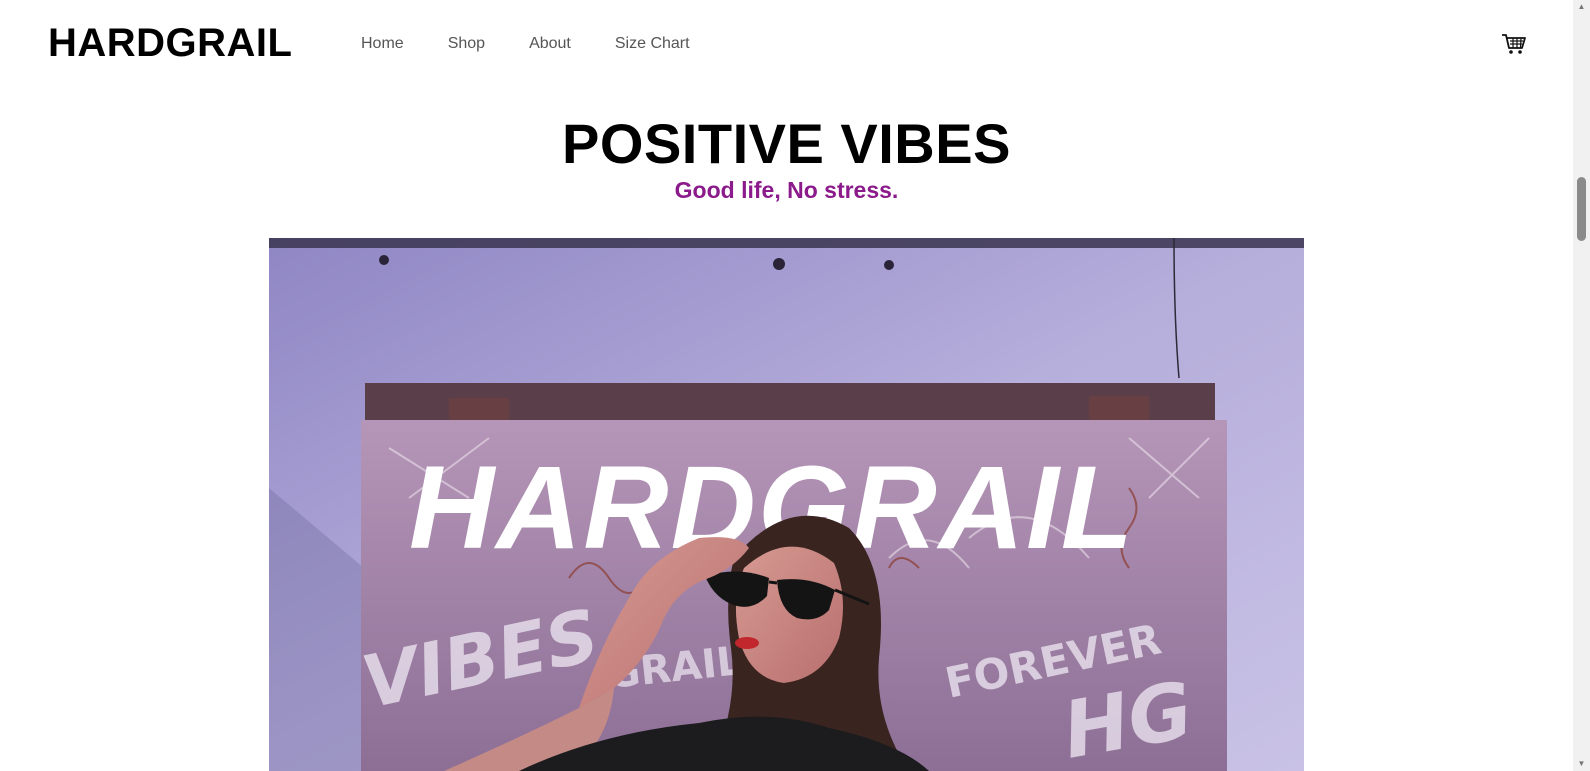 This screenshot has height=771, width=1590. Describe the element at coordinates (786, 190) in the screenshot. I see `hero-subtitle: Good life, No stress.` at that location.